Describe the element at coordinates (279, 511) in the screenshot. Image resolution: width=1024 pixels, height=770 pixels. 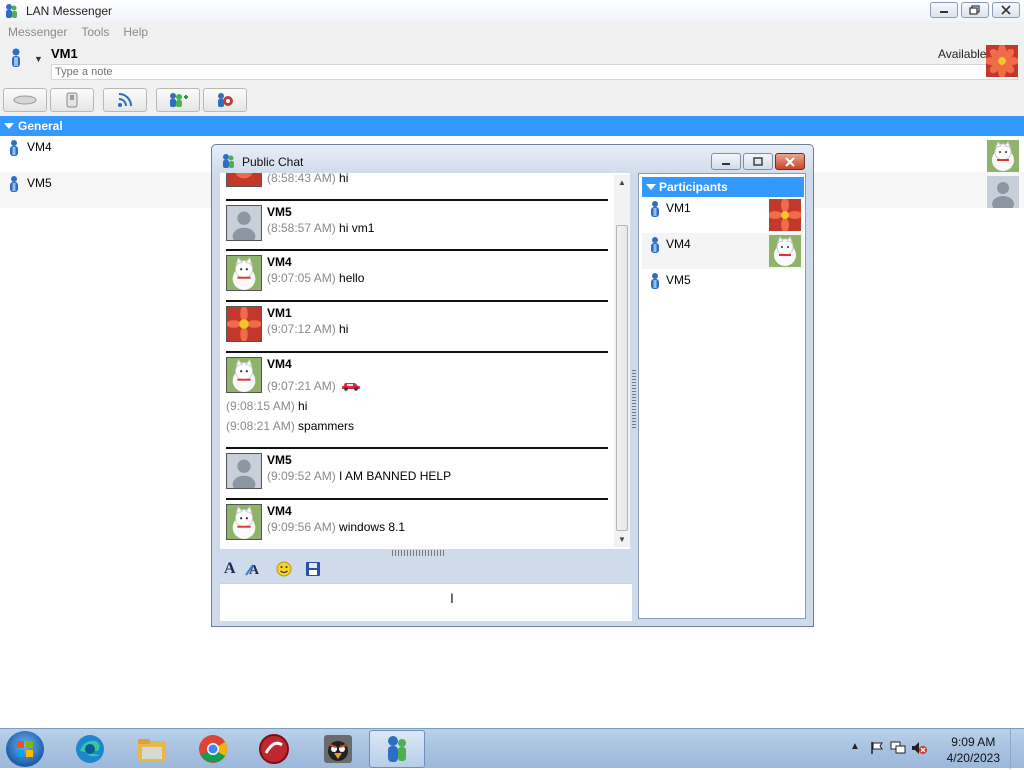
I see `message-sender: VM4` at that location.